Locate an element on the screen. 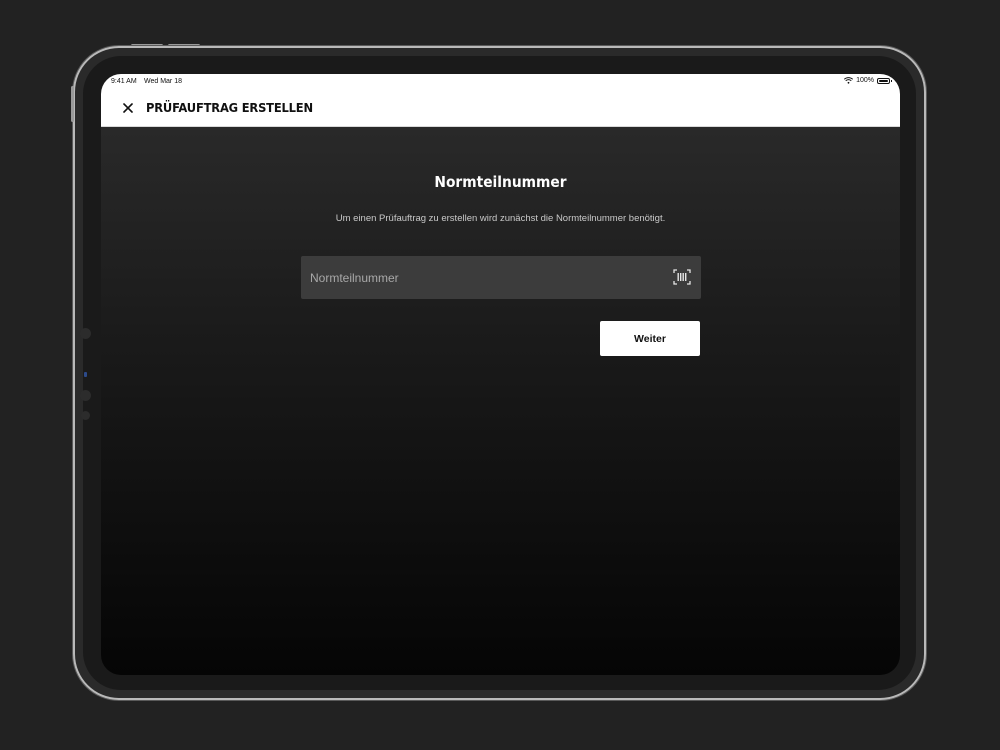 The height and width of the screenshot is (750, 1000). barcode-scan-icon is located at coordinates (682, 277).